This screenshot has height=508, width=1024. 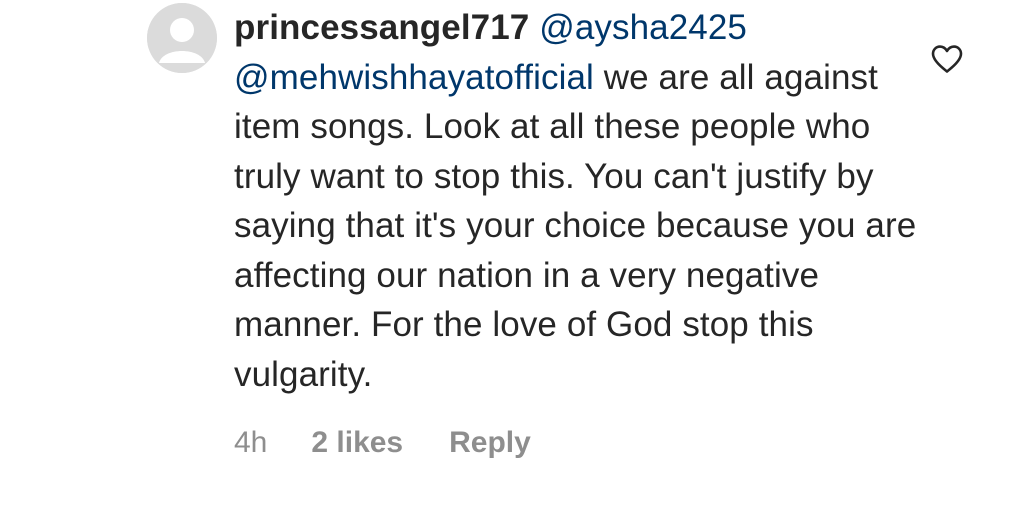 I want to click on like-button, so click(x=947, y=59).